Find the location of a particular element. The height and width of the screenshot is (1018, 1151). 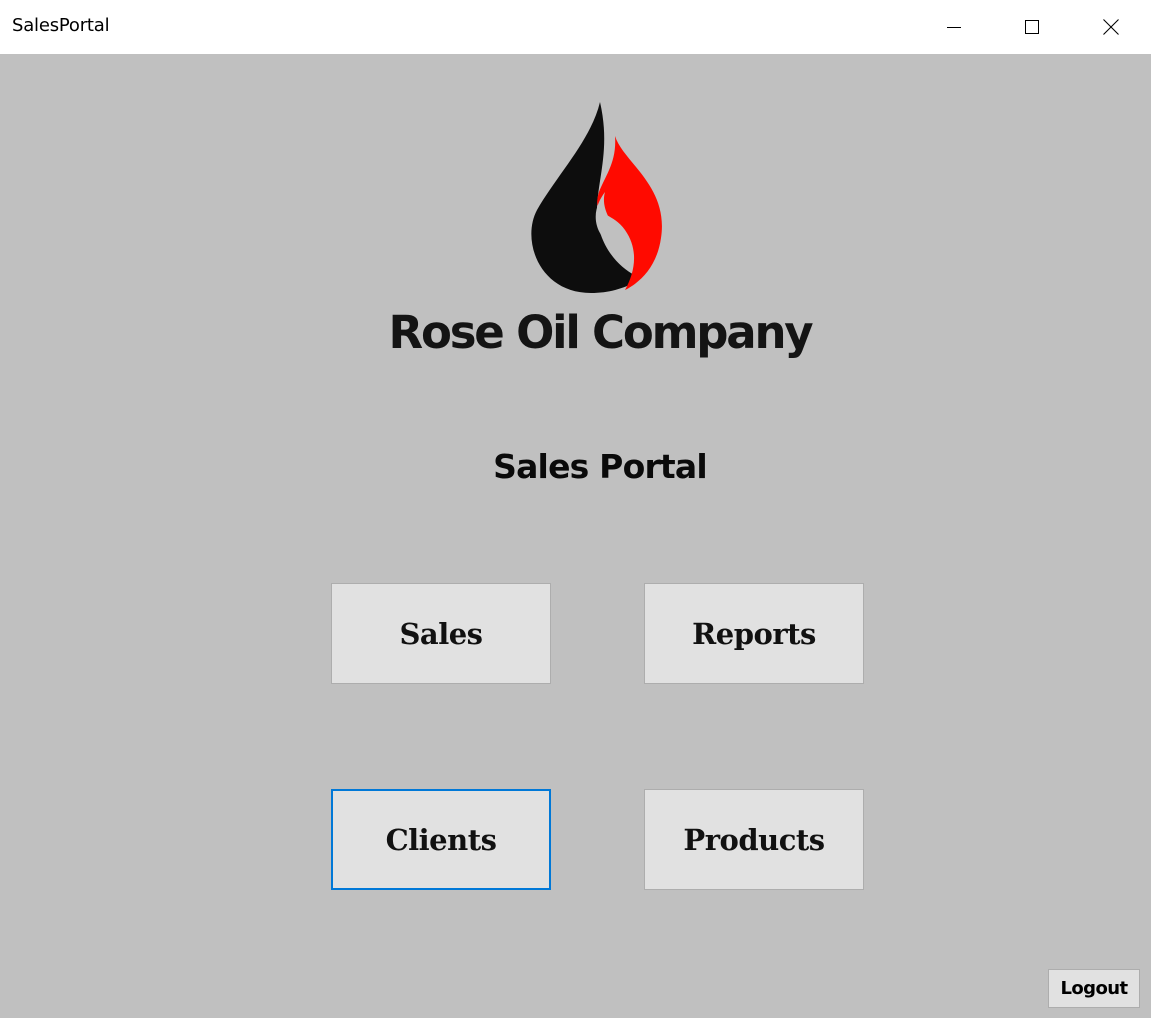

minimize-button is located at coordinates (954, 27).